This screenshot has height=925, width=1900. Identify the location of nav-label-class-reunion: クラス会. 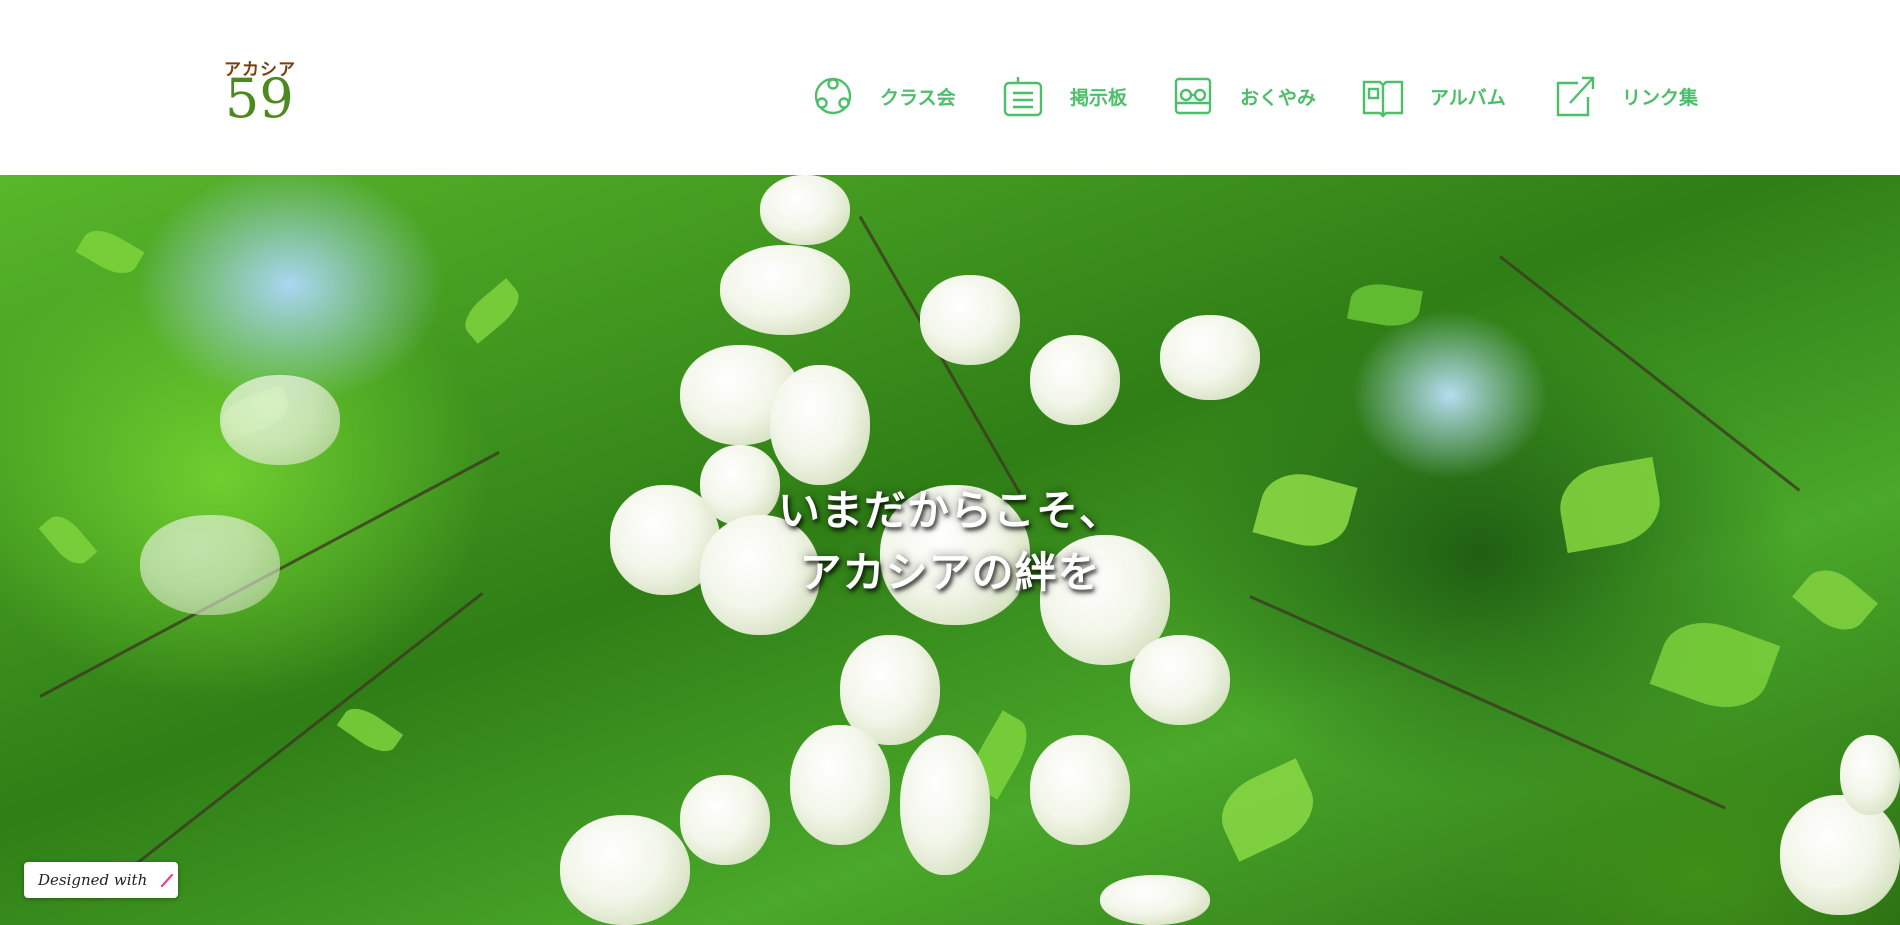
(918, 97).